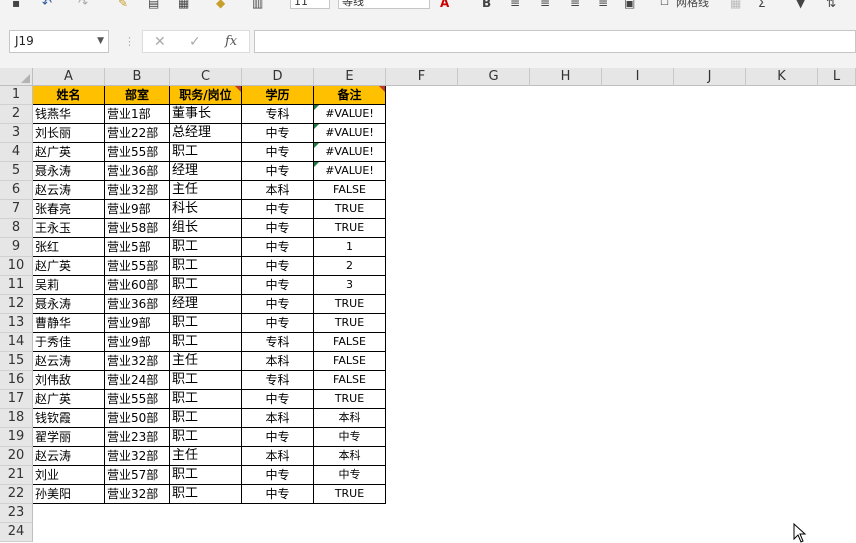 Image resolution: width=856 pixels, height=543 pixels. What do you see at coordinates (231, 42) in the screenshot?
I see `insert-function-icon: fx` at bounding box center [231, 42].